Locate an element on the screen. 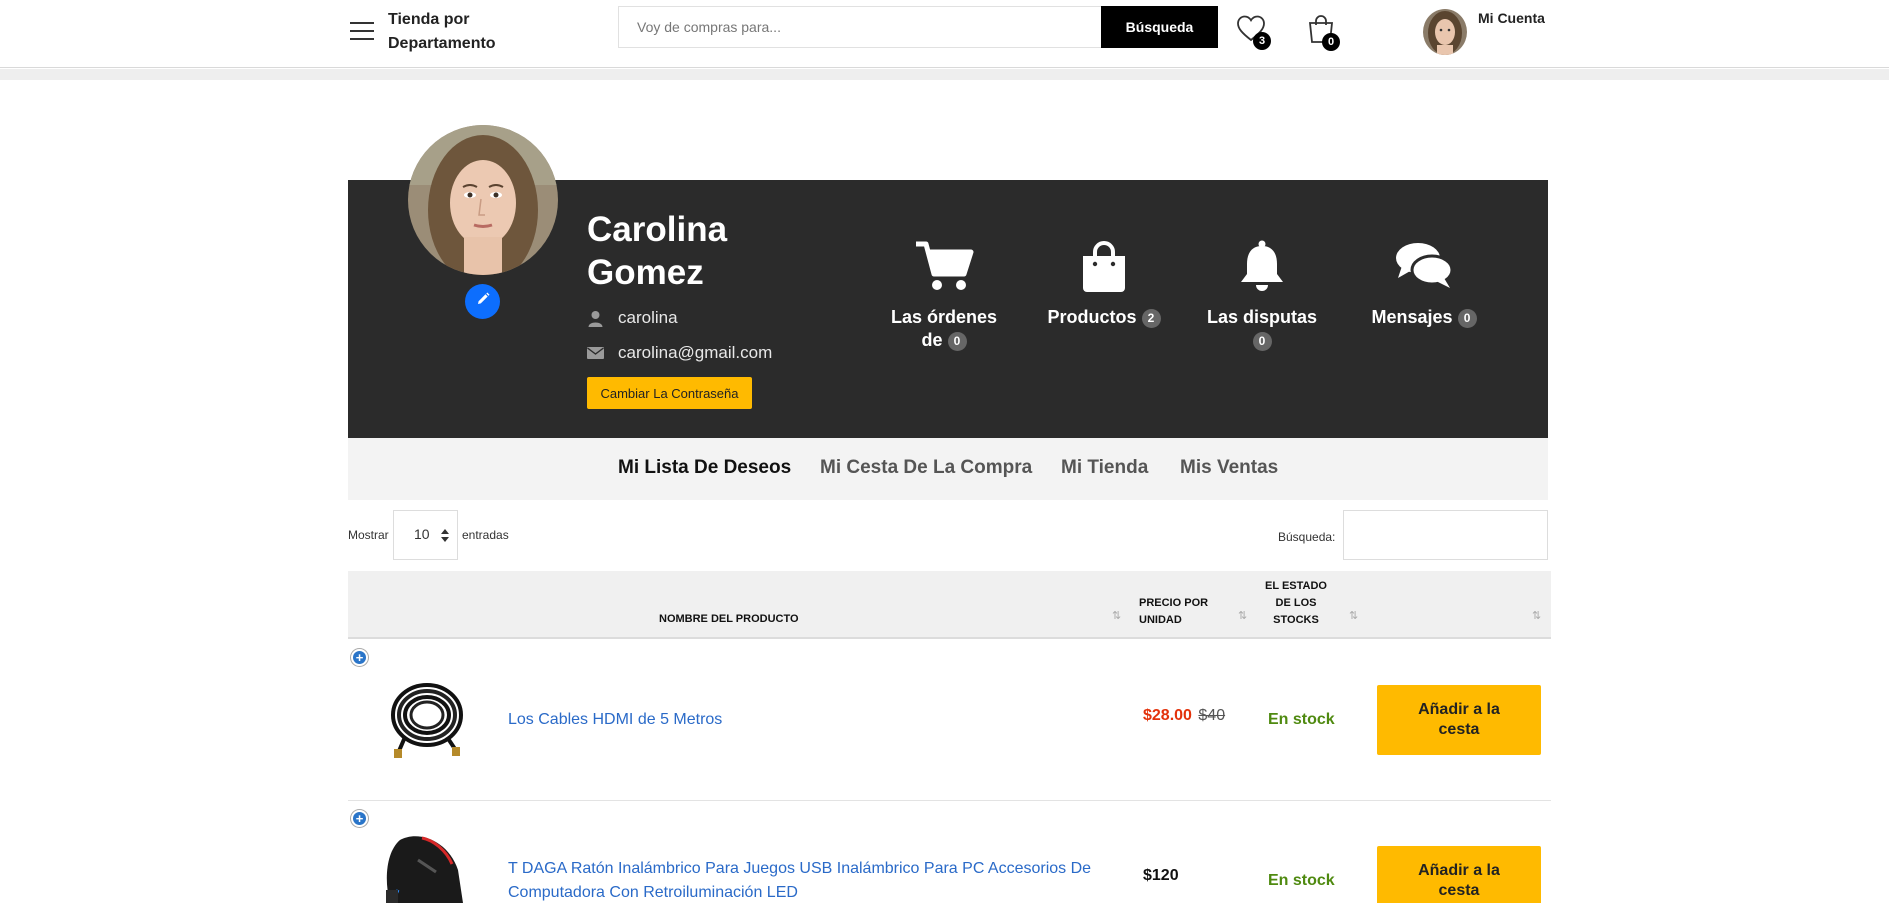 The height and width of the screenshot is (903, 1889). profile-name: Carolina Gomez is located at coordinates (657, 251).